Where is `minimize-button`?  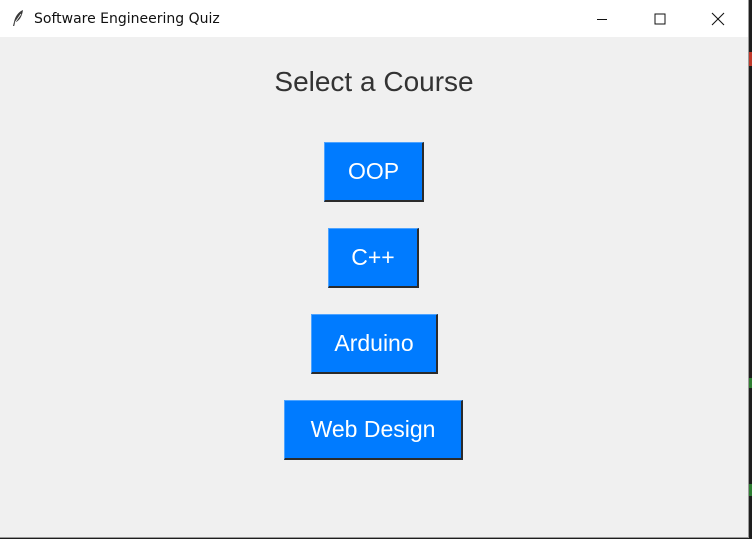 minimize-button is located at coordinates (602, 18).